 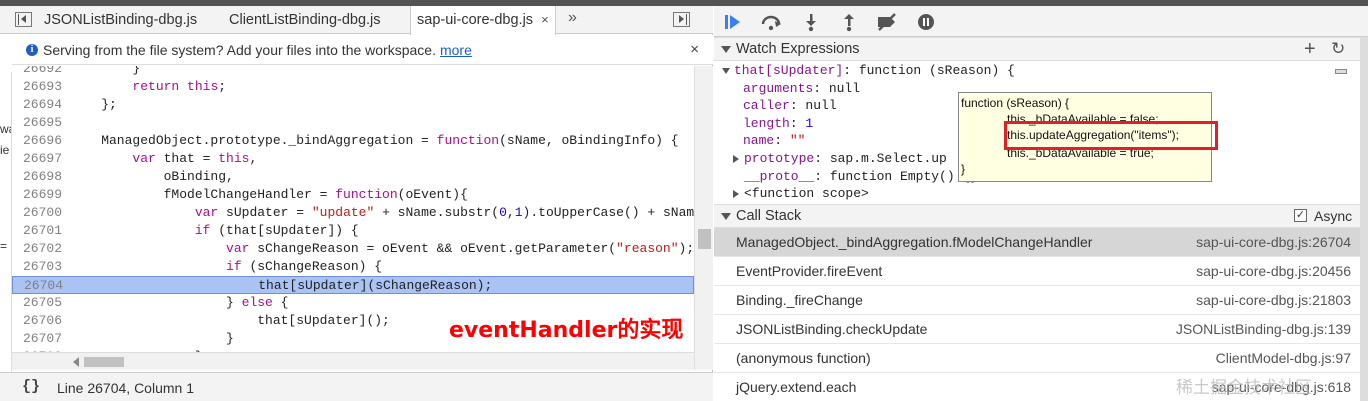 What do you see at coordinates (832, 329) in the screenshot?
I see `frame-function-name: JSONListBinding.checkUpdate` at bounding box center [832, 329].